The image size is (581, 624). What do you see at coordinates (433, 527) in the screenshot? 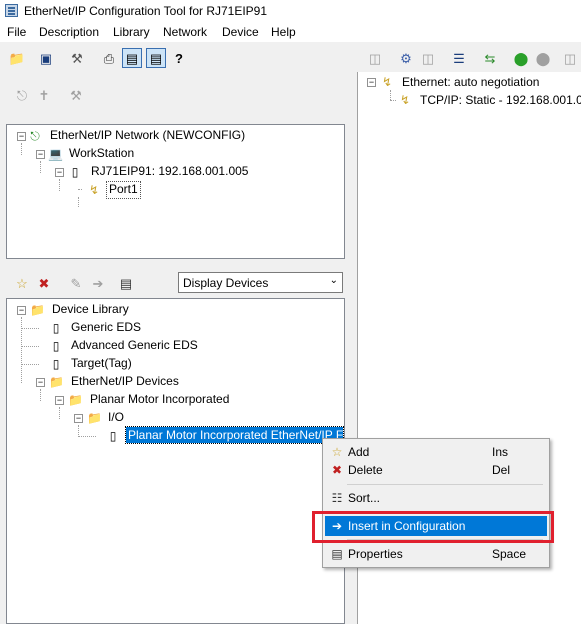
I see `highlight-box` at bounding box center [433, 527].